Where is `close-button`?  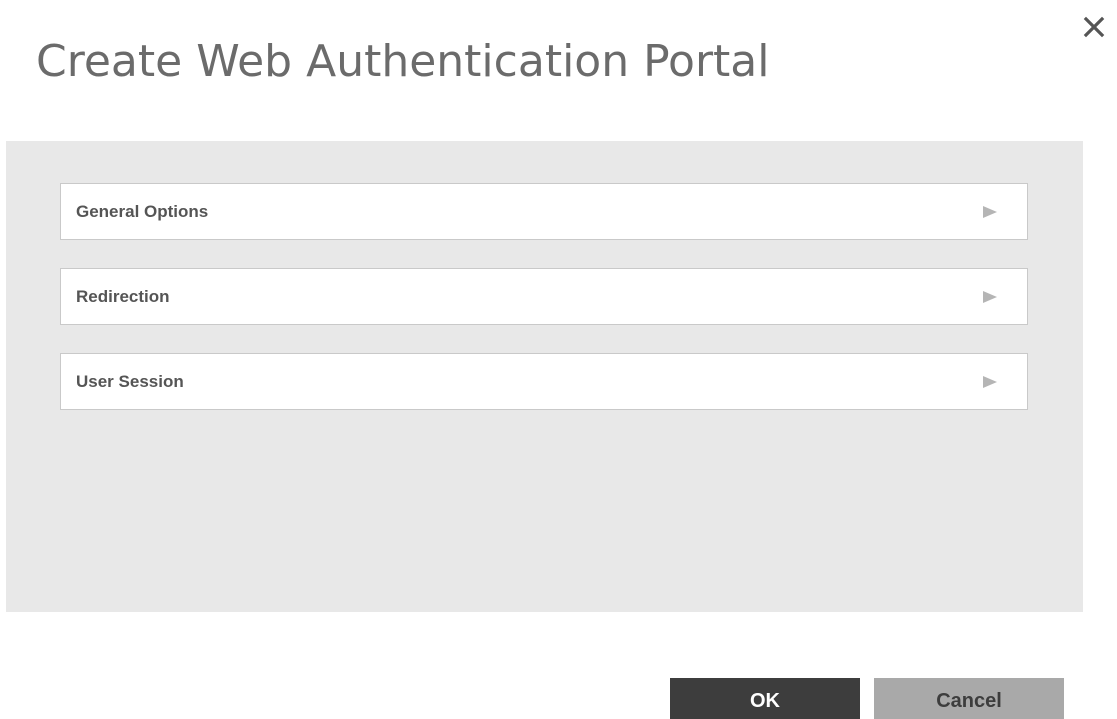 close-button is located at coordinates (1094, 27).